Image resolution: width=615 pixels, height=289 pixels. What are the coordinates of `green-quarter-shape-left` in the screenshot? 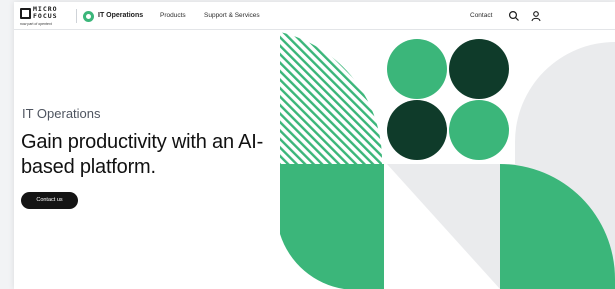 It's located at (332, 226).